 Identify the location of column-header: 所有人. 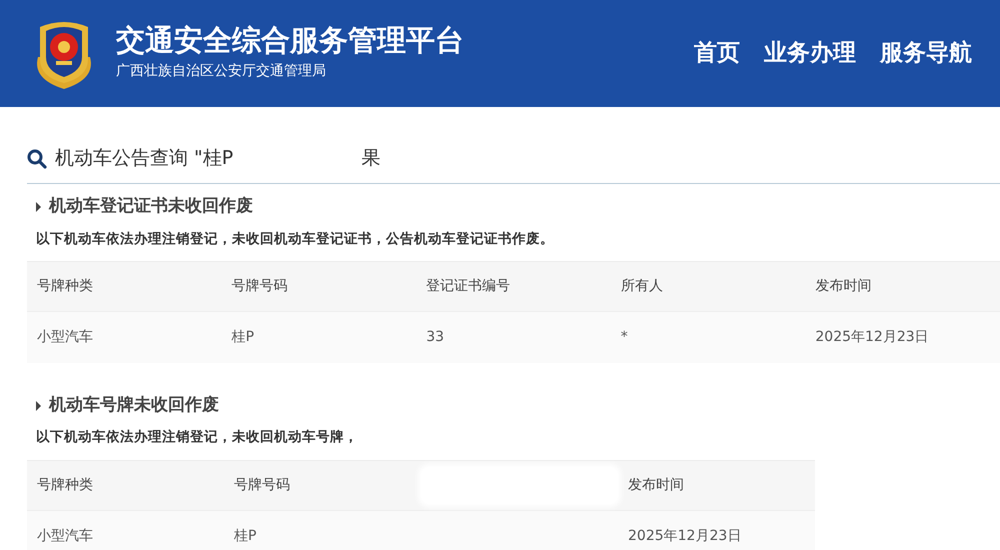
(642, 286).